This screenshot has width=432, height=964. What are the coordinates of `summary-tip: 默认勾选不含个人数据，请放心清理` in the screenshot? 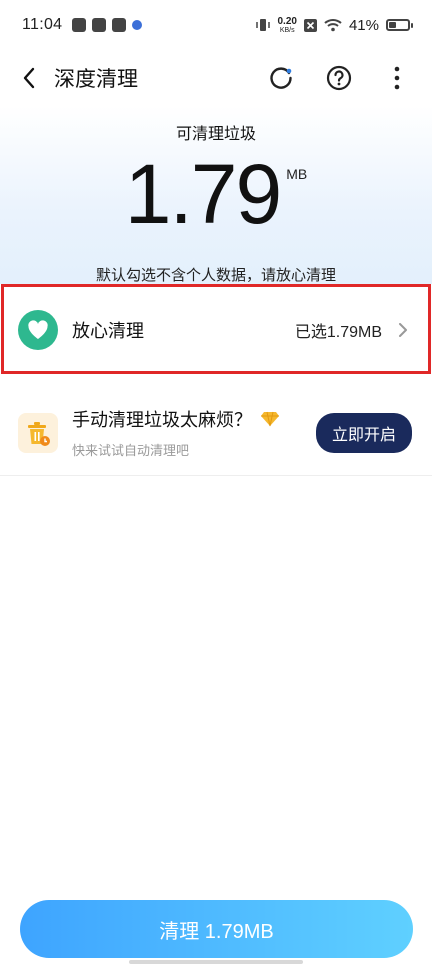 It's located at (215, 275).